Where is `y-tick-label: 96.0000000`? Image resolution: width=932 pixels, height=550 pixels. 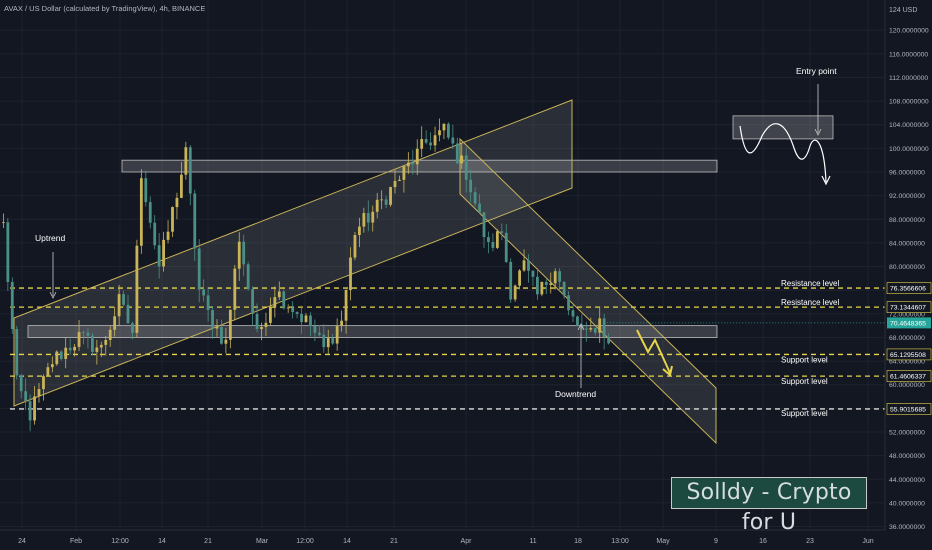
y-tick-label: 96.0000000 is located at coordinates (907, 173).